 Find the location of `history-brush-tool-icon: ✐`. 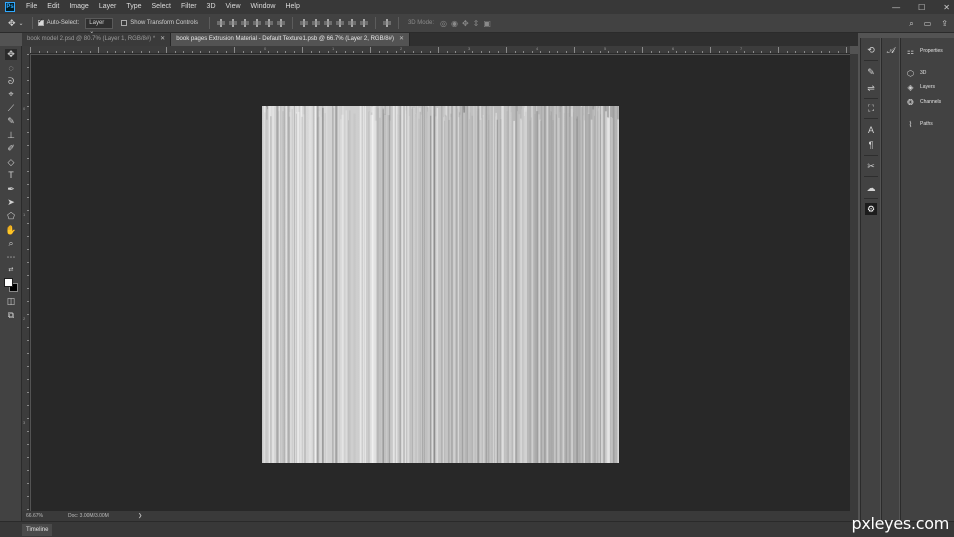

history-brush-tool-icon: ✐ is located at coordinates (11, 148).